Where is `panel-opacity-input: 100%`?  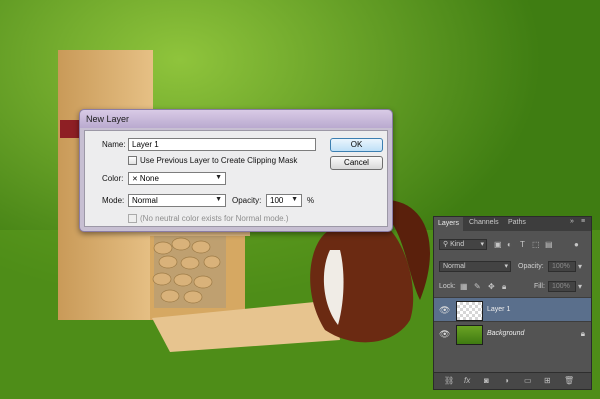
panel-opacity-input: 100% is located at coordinates (562, 266).